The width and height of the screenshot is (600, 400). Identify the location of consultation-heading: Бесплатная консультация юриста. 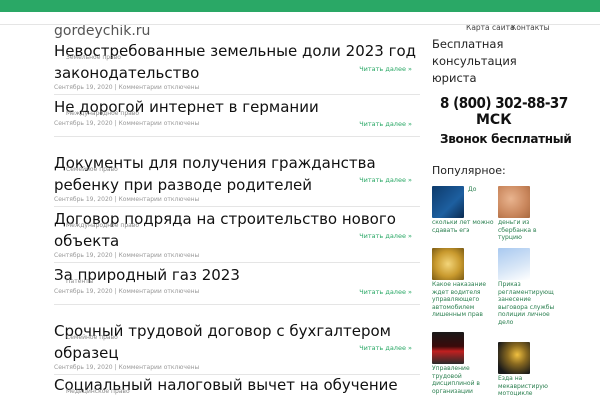
(474, 61).